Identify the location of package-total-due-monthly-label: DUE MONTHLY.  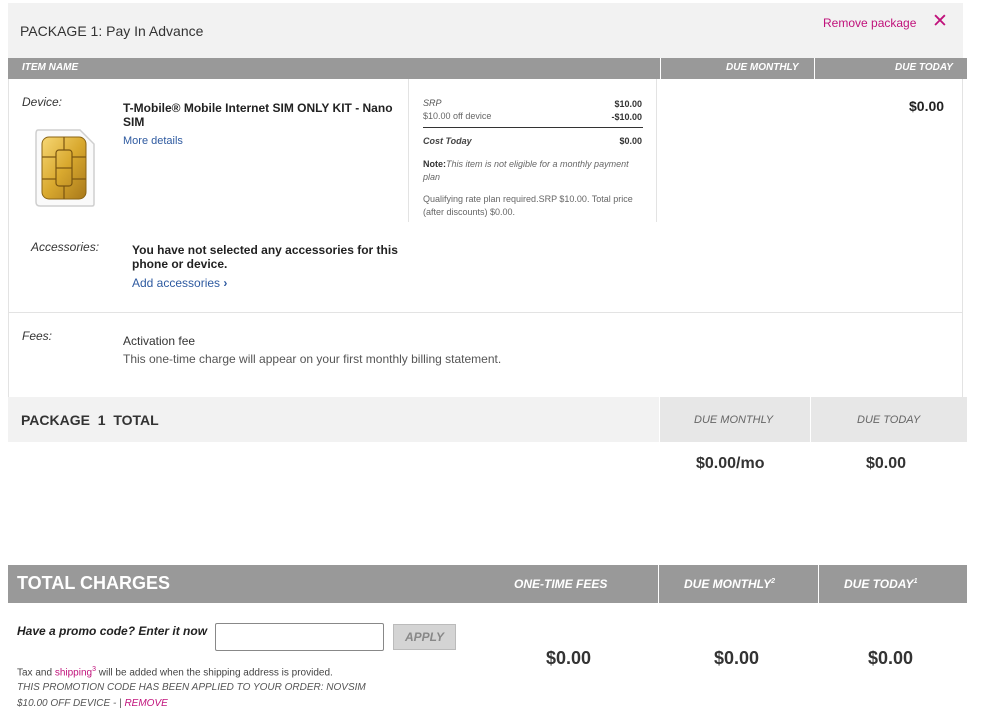
(734, 420).